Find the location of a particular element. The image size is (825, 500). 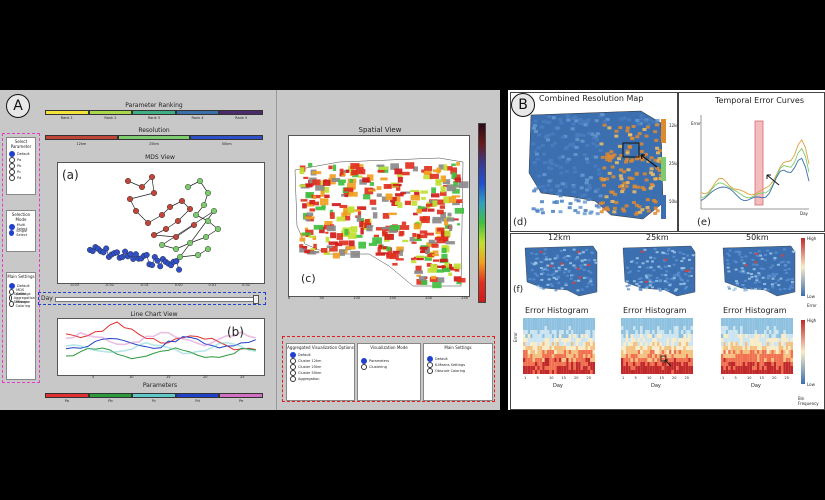

spatial-map is located at coordinates (379, 216).